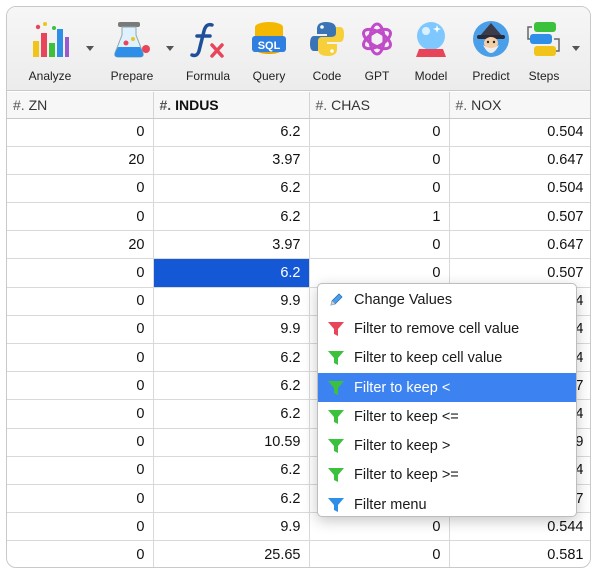  I want to click on wizard-icon, so click(491, 39).